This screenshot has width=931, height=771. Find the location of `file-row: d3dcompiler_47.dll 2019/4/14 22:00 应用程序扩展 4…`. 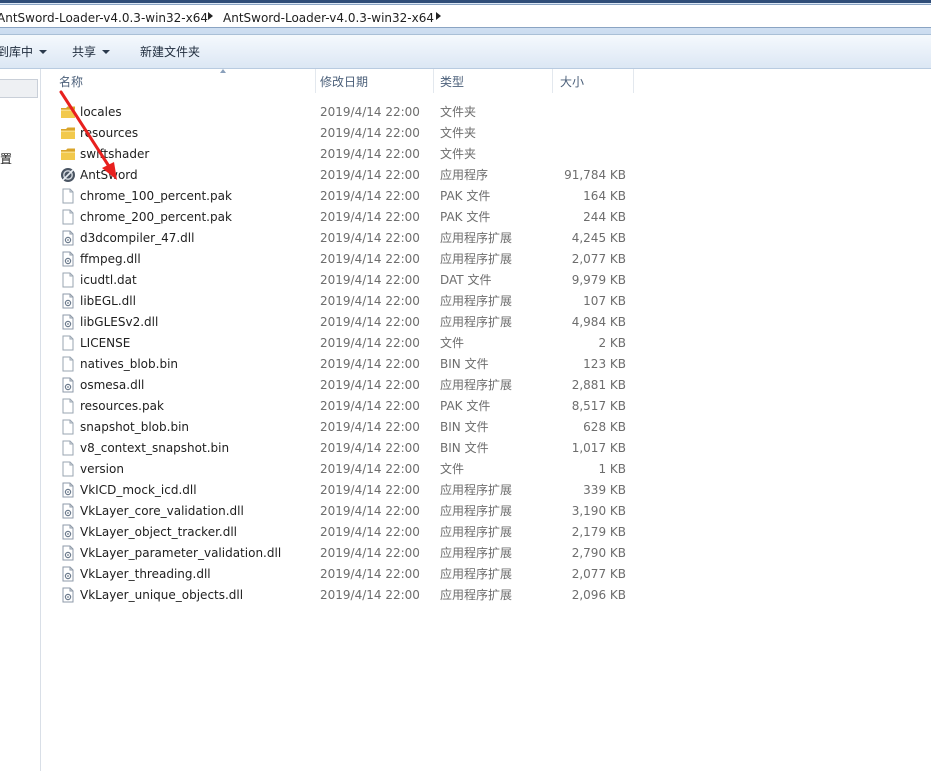

file-row: d3dcompiler_47.dll 2019/4/14 22:00 应用程序扩展 4… is located at coordinates (486, 238).